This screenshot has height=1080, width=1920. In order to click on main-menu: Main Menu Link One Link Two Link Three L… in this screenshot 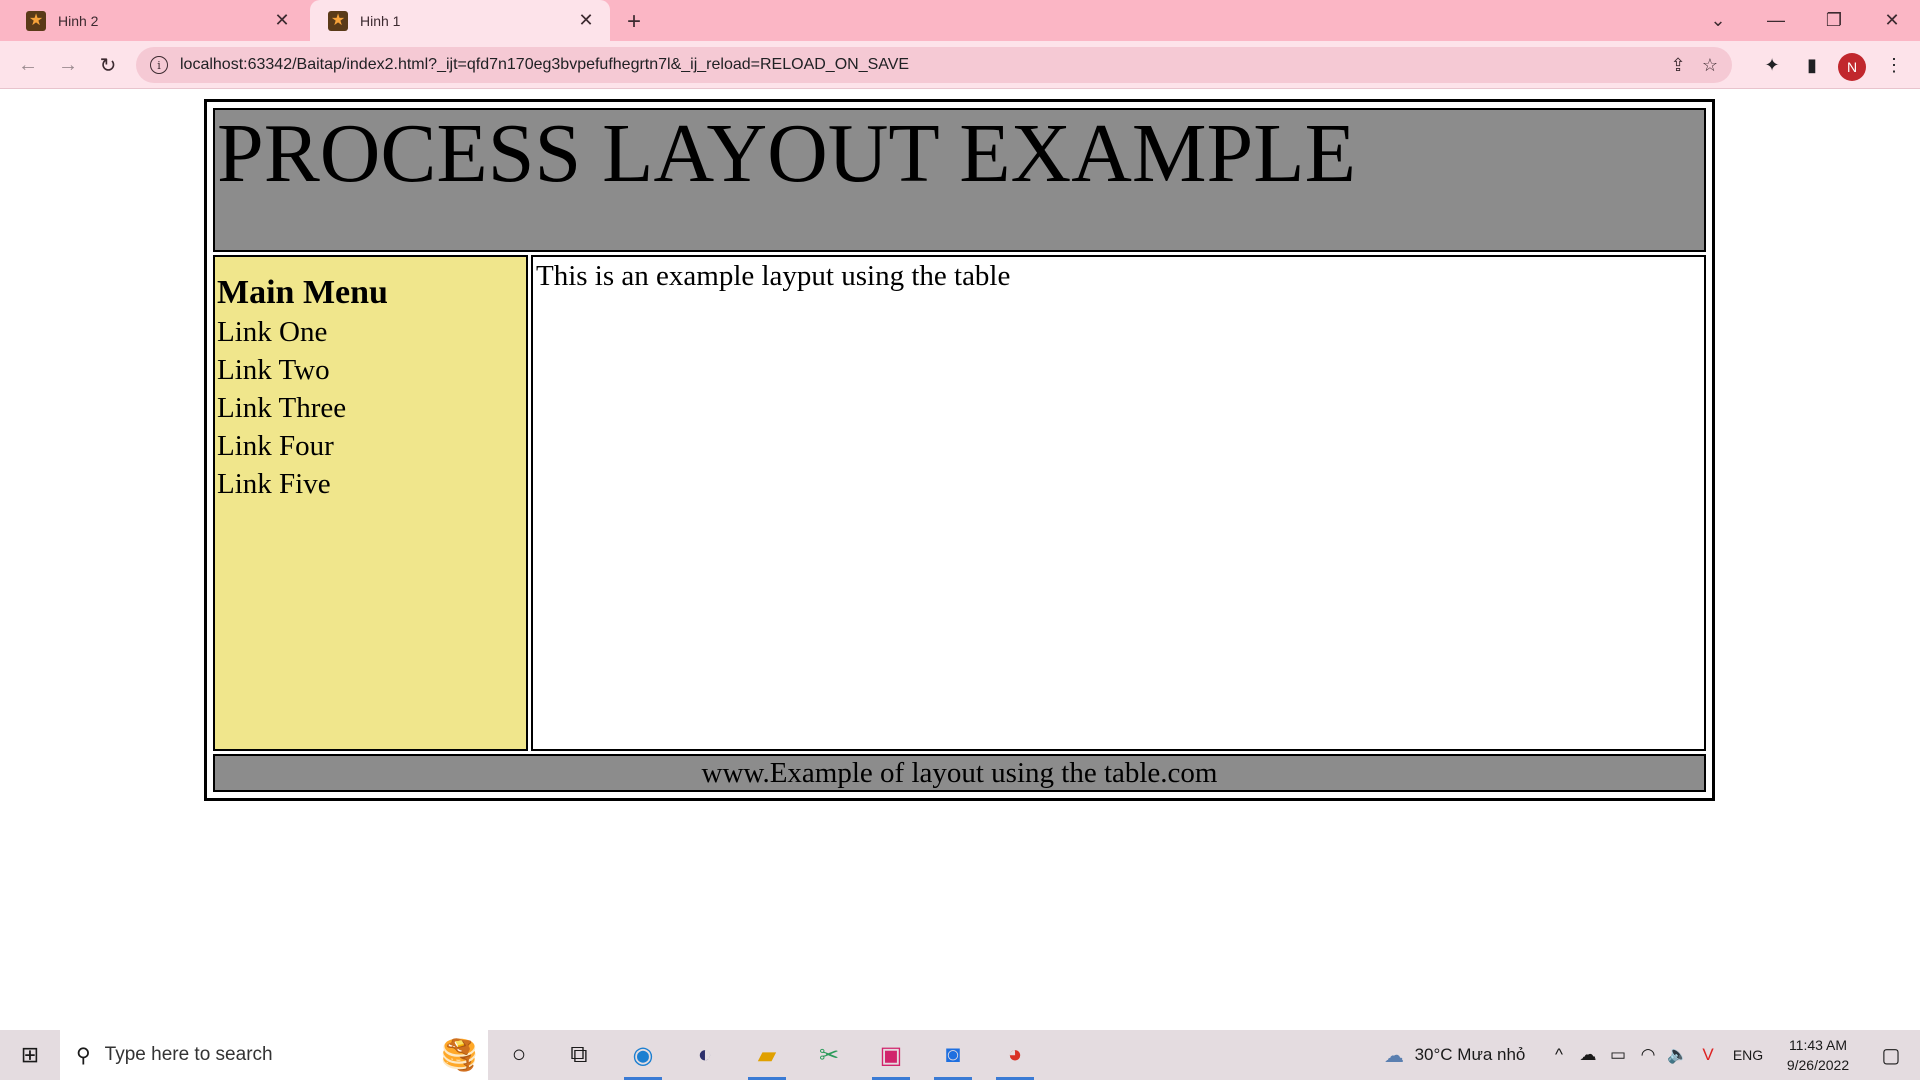, I will do `click(370, 503)`.